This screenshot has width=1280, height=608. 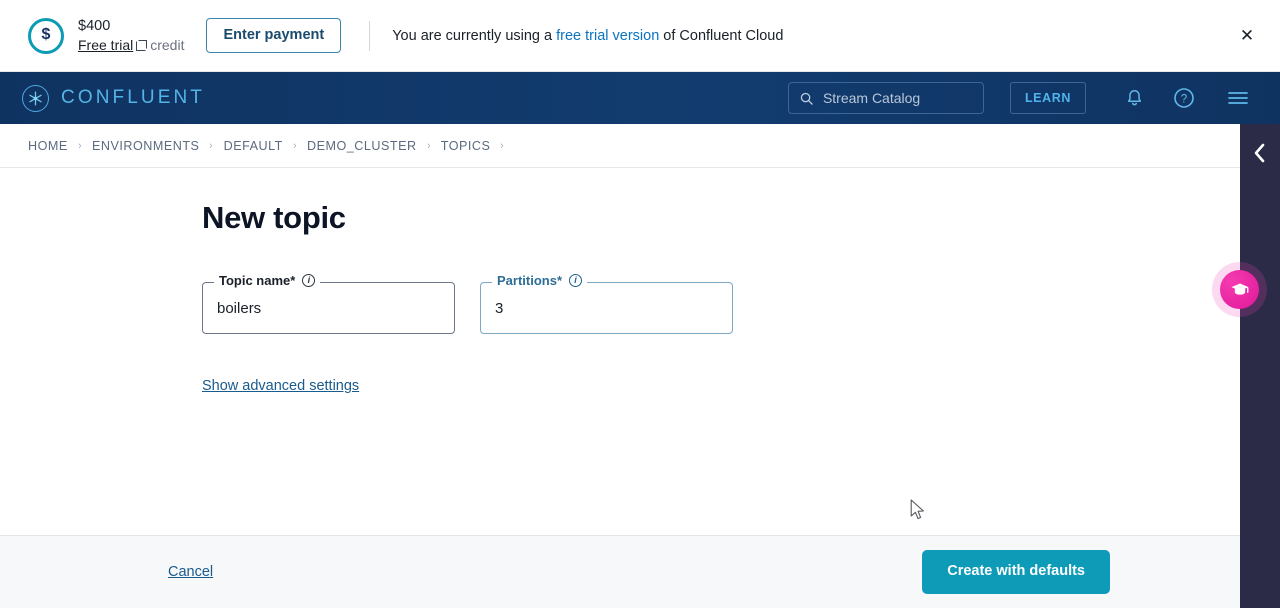 I want to click on trial-credit-block: $400 Free trial credit, so click(x=131, y=36).